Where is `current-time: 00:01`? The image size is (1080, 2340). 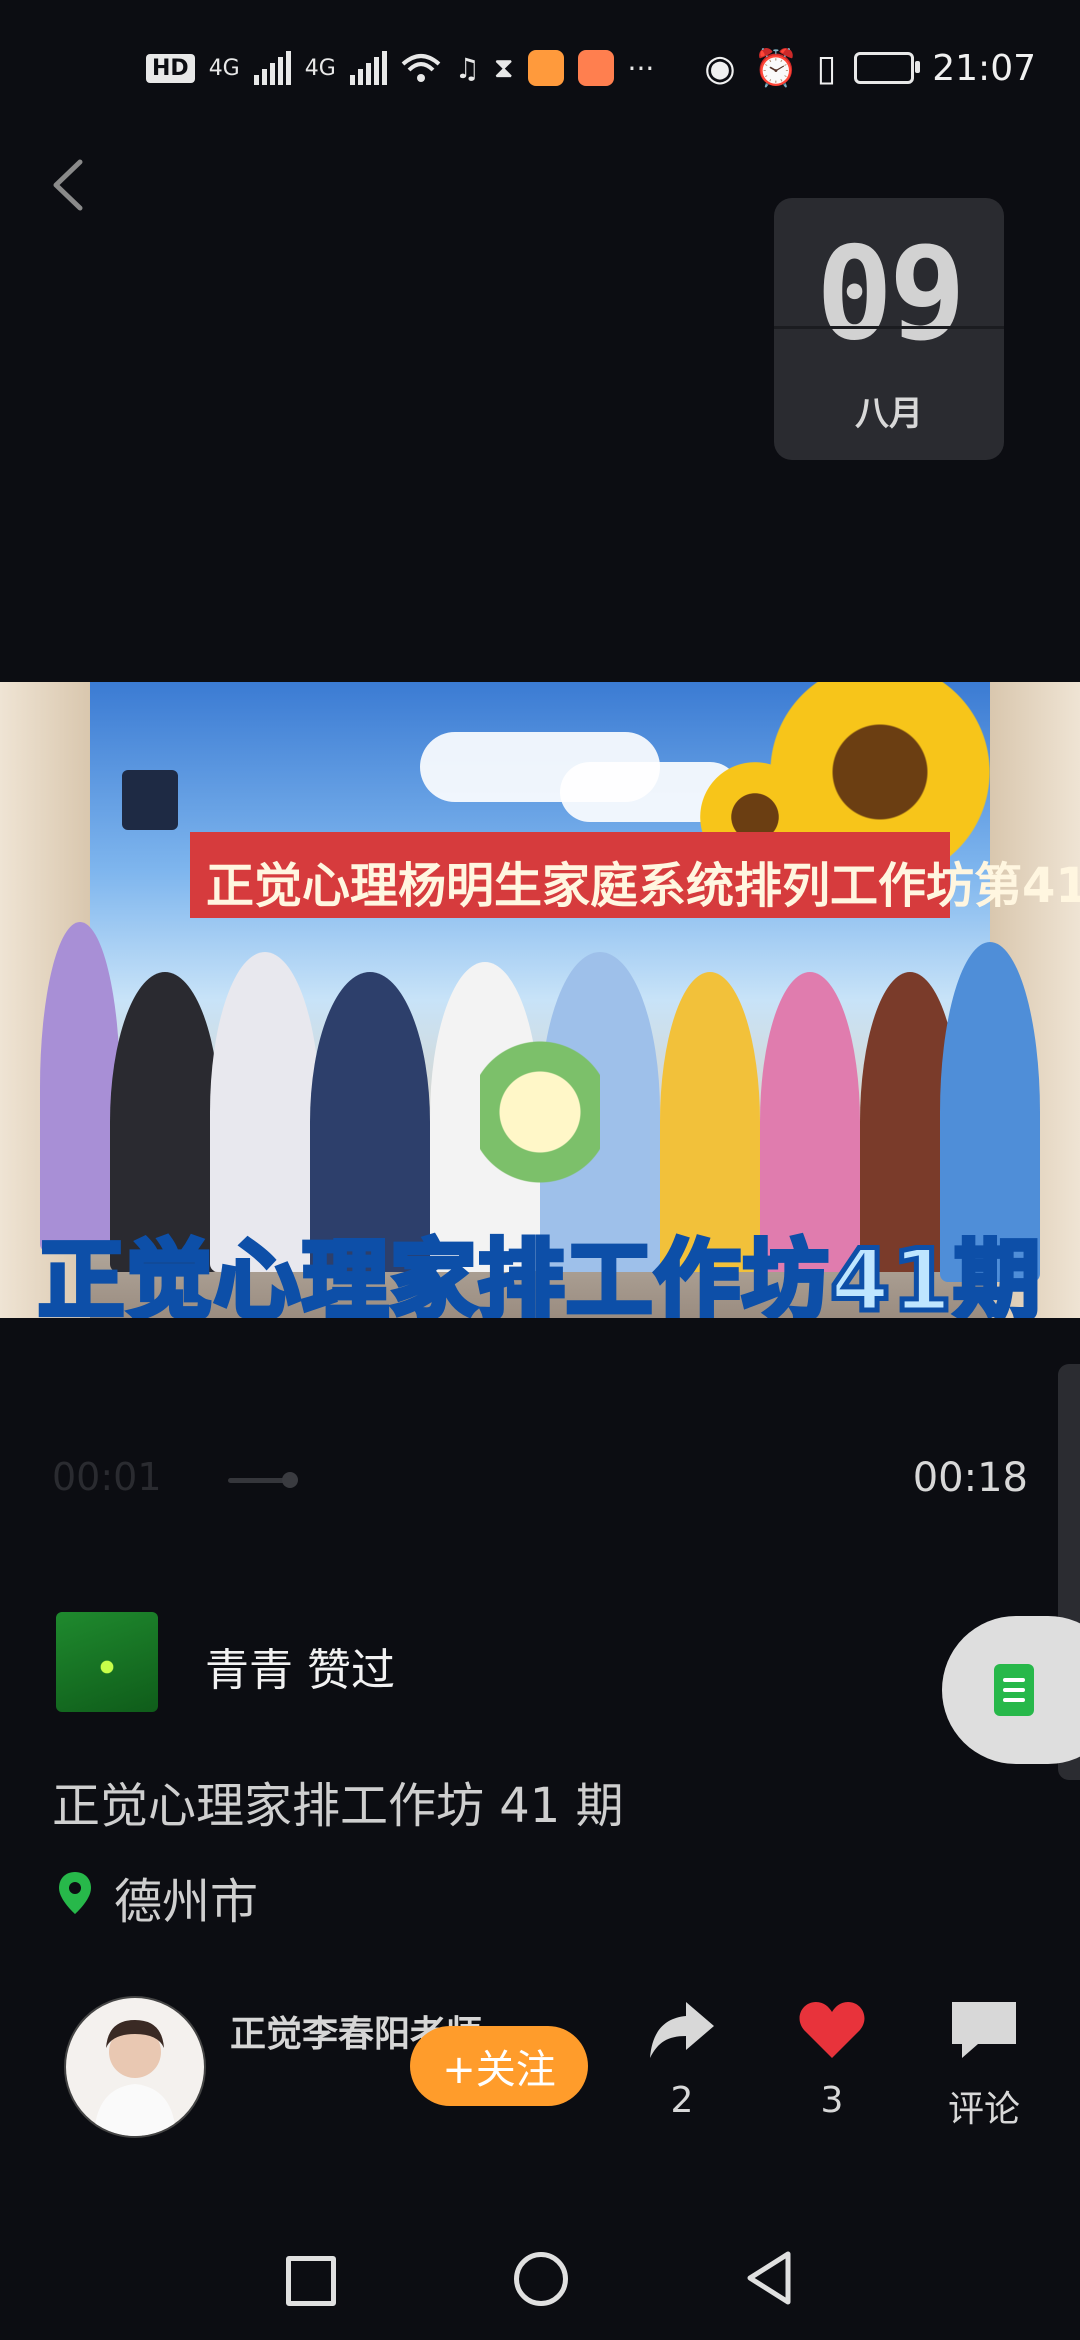
current-time: 00:01 is located at coordinates (107, 1477).